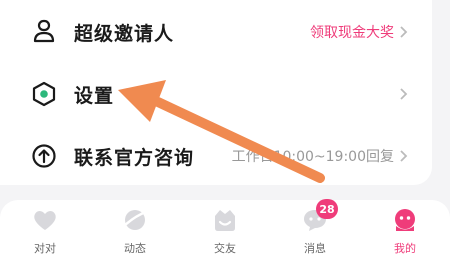  Describe the element at coordinates (315, 232) in the screenshot. I see `tab-xiaoxi: 消息` at that location.